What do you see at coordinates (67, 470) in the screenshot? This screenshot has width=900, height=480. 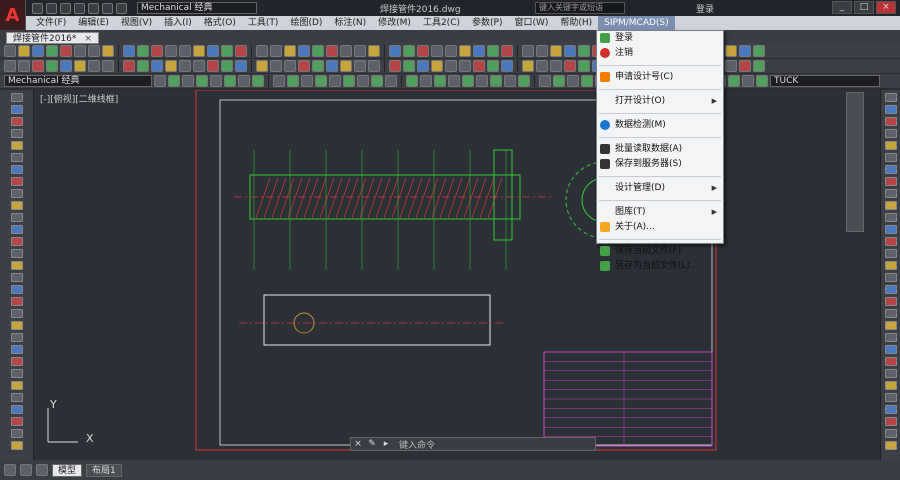 I see `layout-tab: 模型` at bounding box center [67, 470].